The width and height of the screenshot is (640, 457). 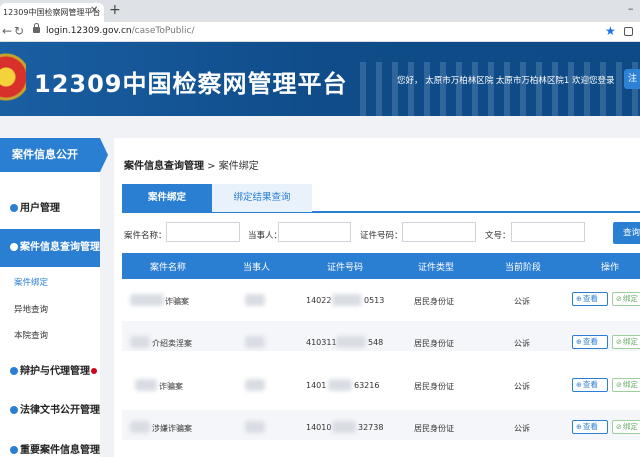 What do you see at coordinates (316, 385) in the screenshot?
I see `id-number-head: 1401` at bounding box center [316, 385].